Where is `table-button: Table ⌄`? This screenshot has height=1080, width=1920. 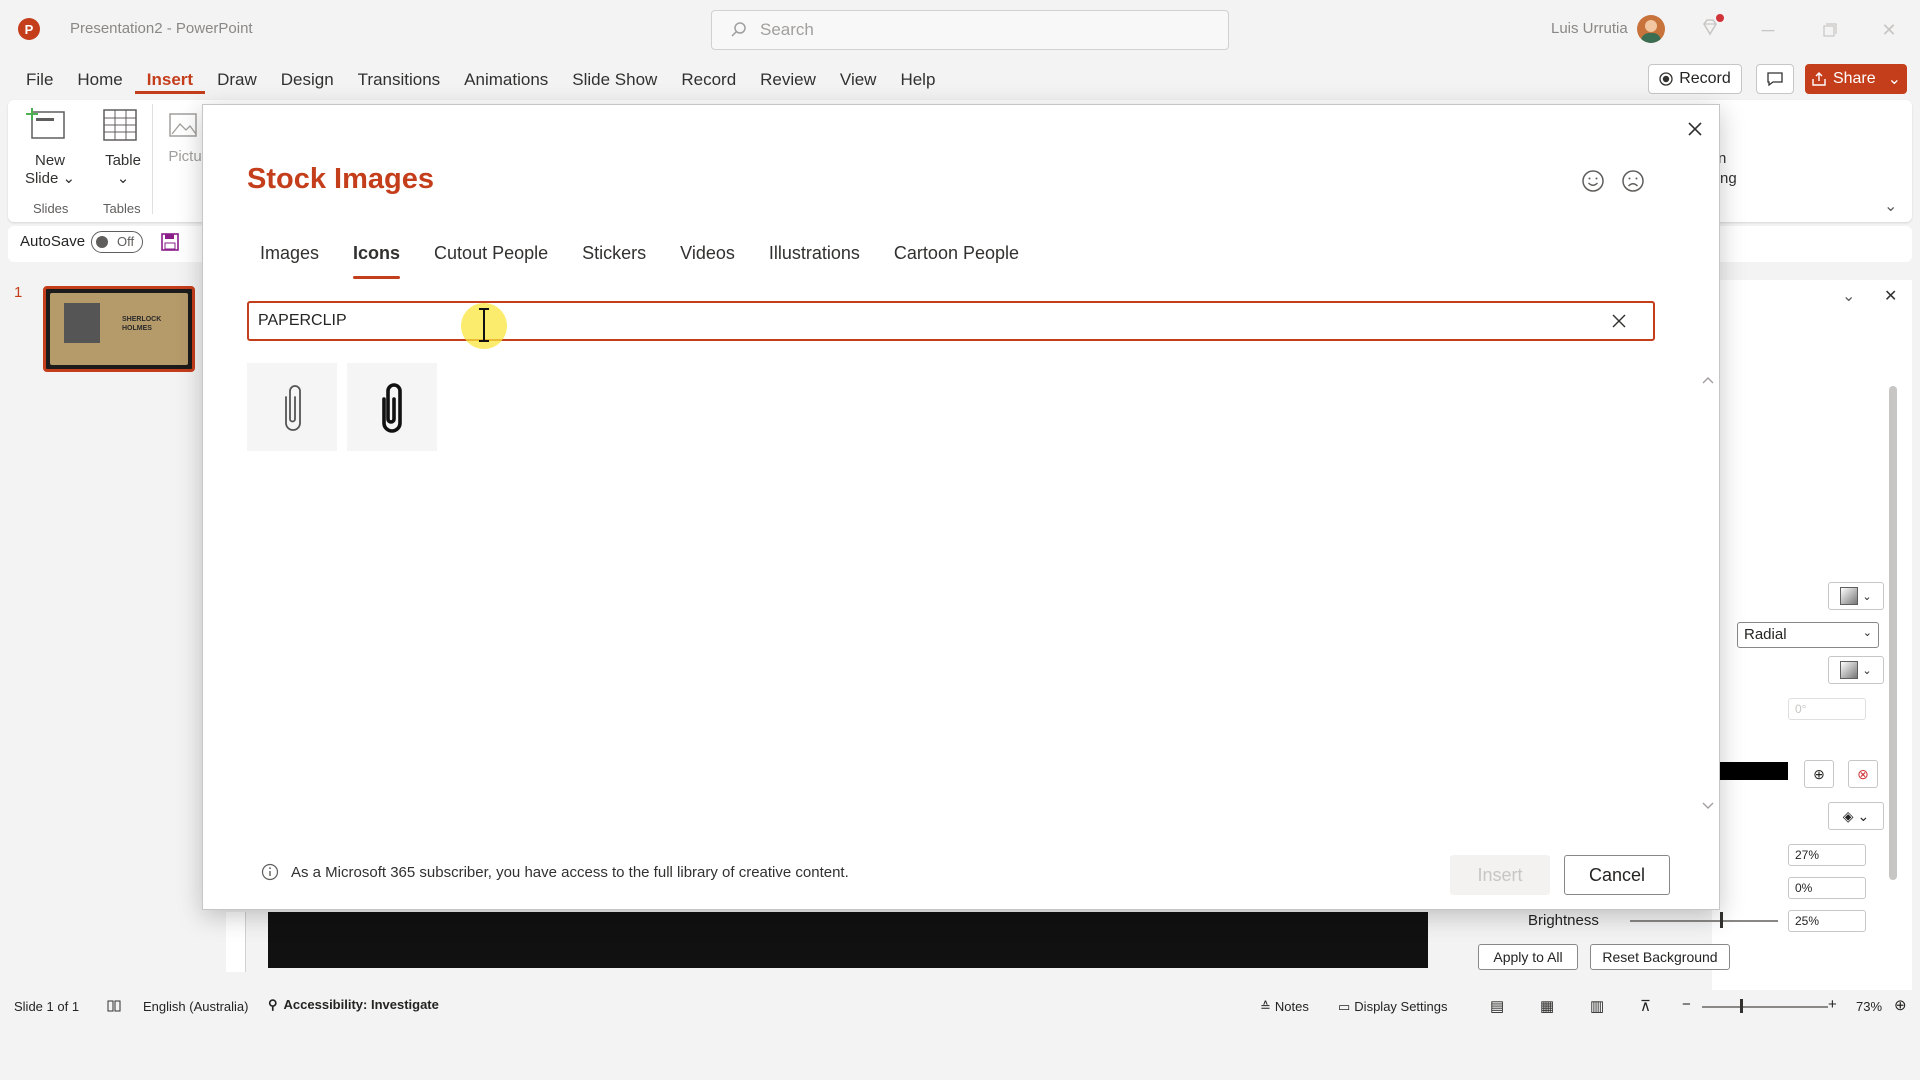 table-button: Table ⌄ is located at coordinates (123, 146).